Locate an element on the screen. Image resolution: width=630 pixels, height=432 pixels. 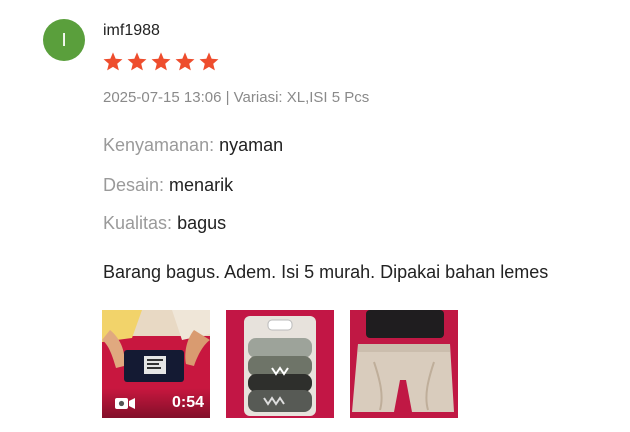
product-photo-packed is located at coordinates (280, 364).